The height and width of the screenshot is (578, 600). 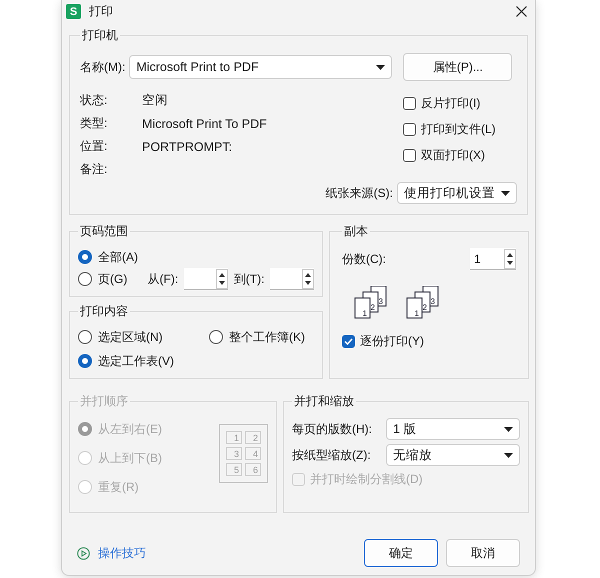 What do you see at coordinates (130, 429) in the screenshot?
I see `radio-label: 从左到右(E)` at bounding box center [130, 429].